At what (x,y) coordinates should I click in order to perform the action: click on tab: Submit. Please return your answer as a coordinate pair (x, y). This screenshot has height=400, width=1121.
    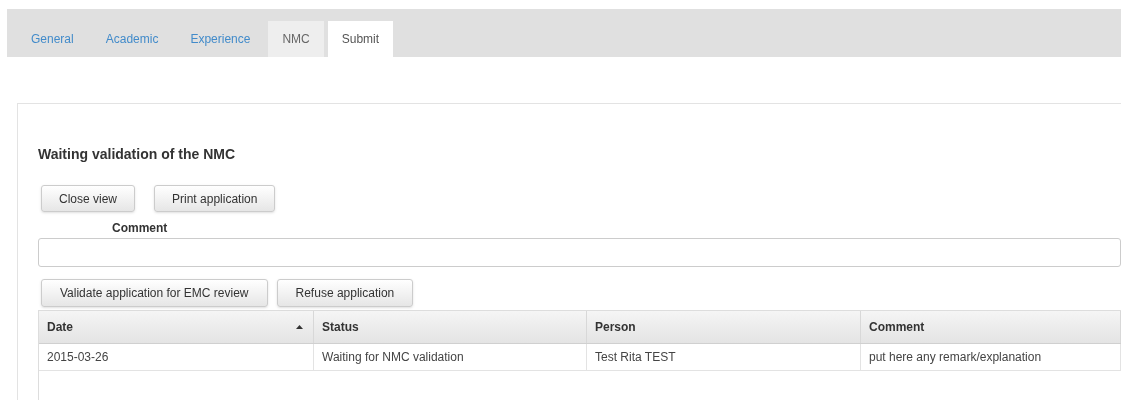
    Looking at the image, I should click on (360, 39).